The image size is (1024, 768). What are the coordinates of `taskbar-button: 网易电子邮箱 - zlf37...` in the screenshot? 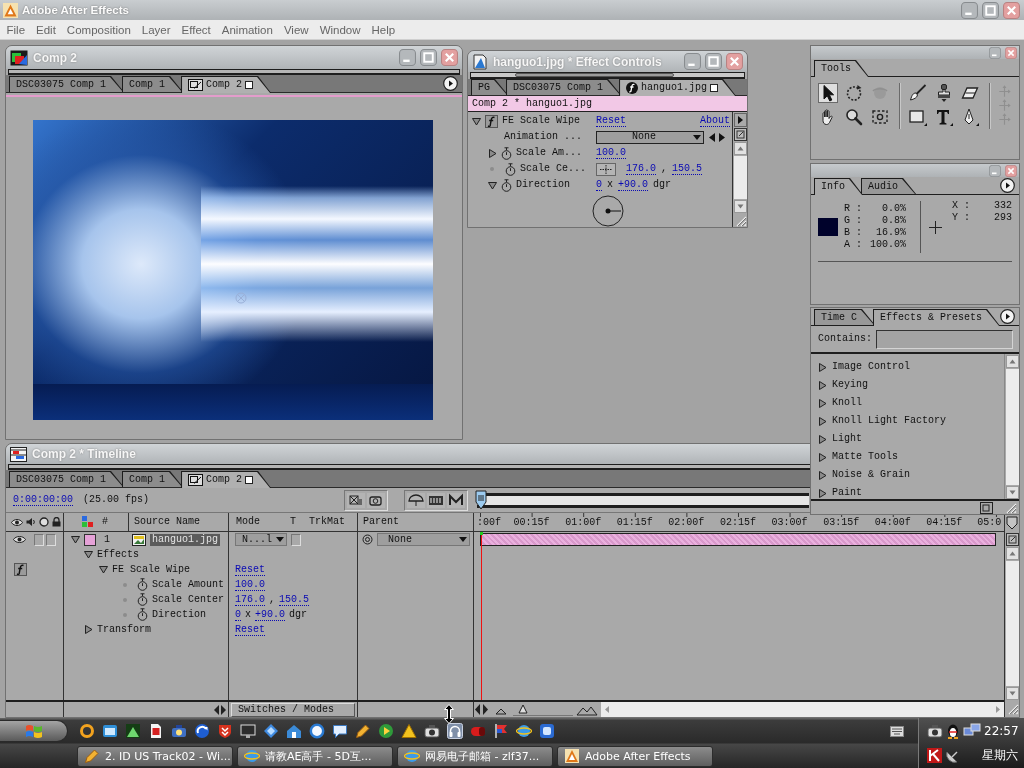 It's located at (475, 756).